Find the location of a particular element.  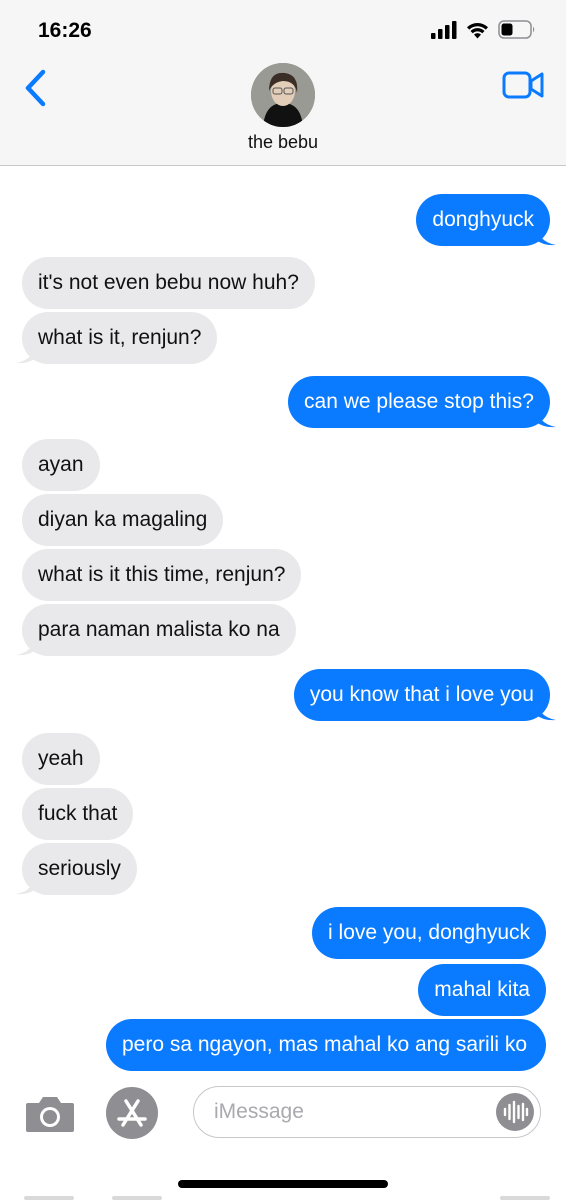

message-text: mahal kita is located at coordinates (482, 989).